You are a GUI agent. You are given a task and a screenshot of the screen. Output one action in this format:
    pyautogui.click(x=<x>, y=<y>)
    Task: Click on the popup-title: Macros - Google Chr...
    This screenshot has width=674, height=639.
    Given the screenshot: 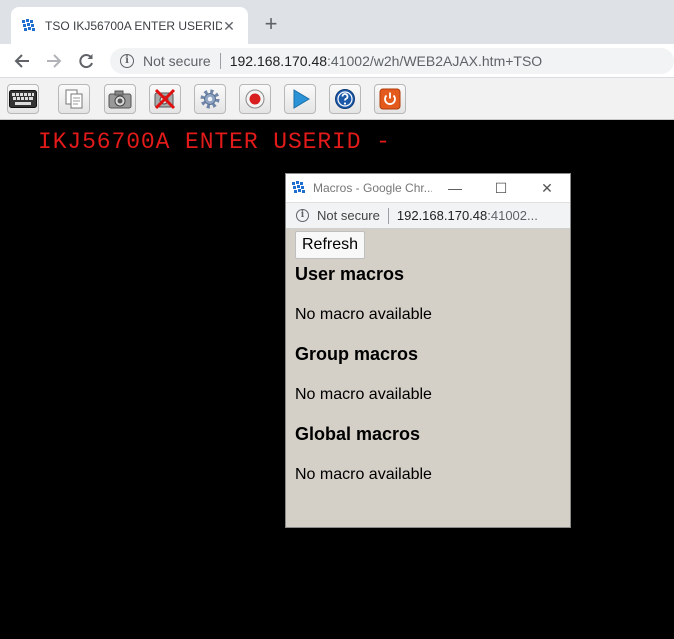 What is the action you would take?
    pyautogui.click(x=372, y=188)
    